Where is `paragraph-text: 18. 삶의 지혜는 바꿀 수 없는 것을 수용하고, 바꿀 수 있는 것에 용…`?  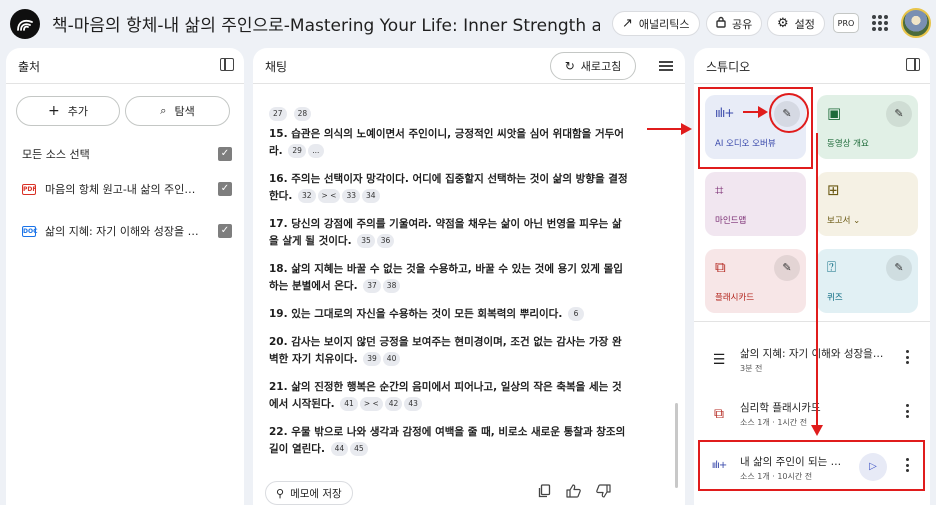 paragraph-text: 18. 삶의 지혜는 바꿀 수 없는 것을 수용하고, 바꿀 수 있는 것에 용… is located at coordinates (446, 277).